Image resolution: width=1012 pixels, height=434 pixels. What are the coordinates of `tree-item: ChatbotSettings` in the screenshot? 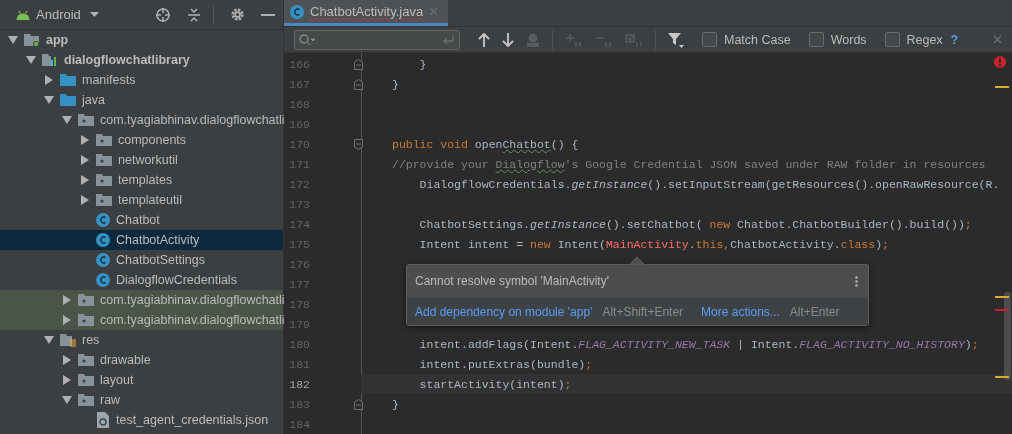 It's located at (141, 260).